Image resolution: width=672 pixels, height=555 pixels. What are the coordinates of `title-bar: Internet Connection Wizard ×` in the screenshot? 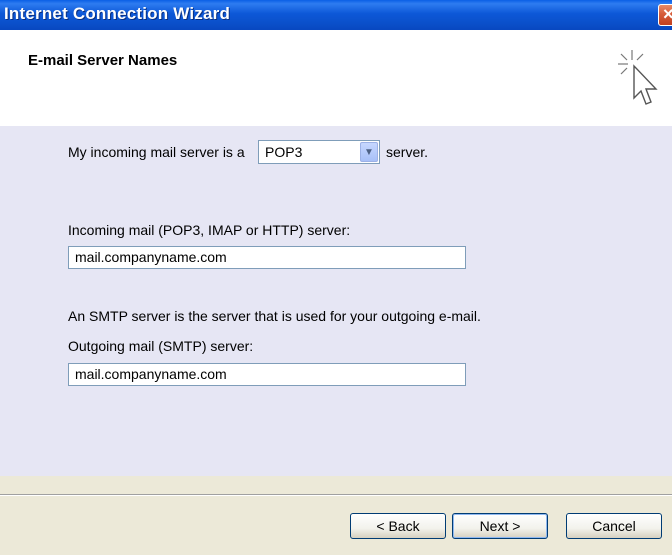 It's located at (336, 15).